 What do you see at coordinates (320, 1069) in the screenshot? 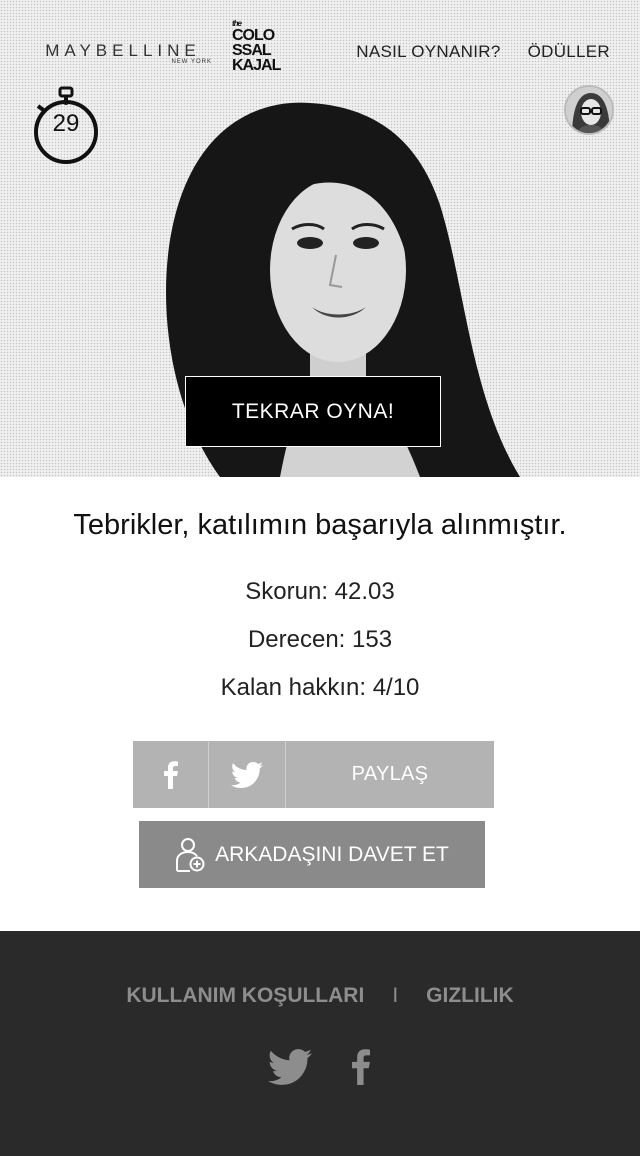
I see `footer-social` at bounding box center [320, 1069].